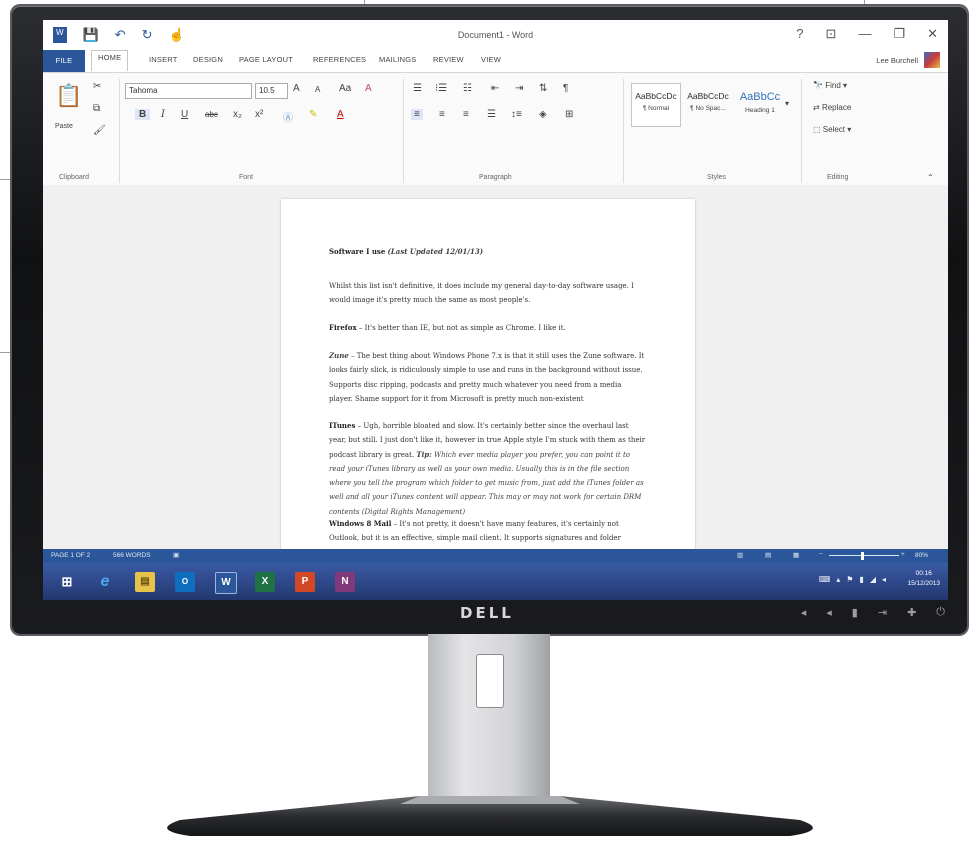  What do you see at coordinates (70, 555) in the screenshot?
I see `page-count: PAGE 1 OF 2` at bounding box center [70, 555].